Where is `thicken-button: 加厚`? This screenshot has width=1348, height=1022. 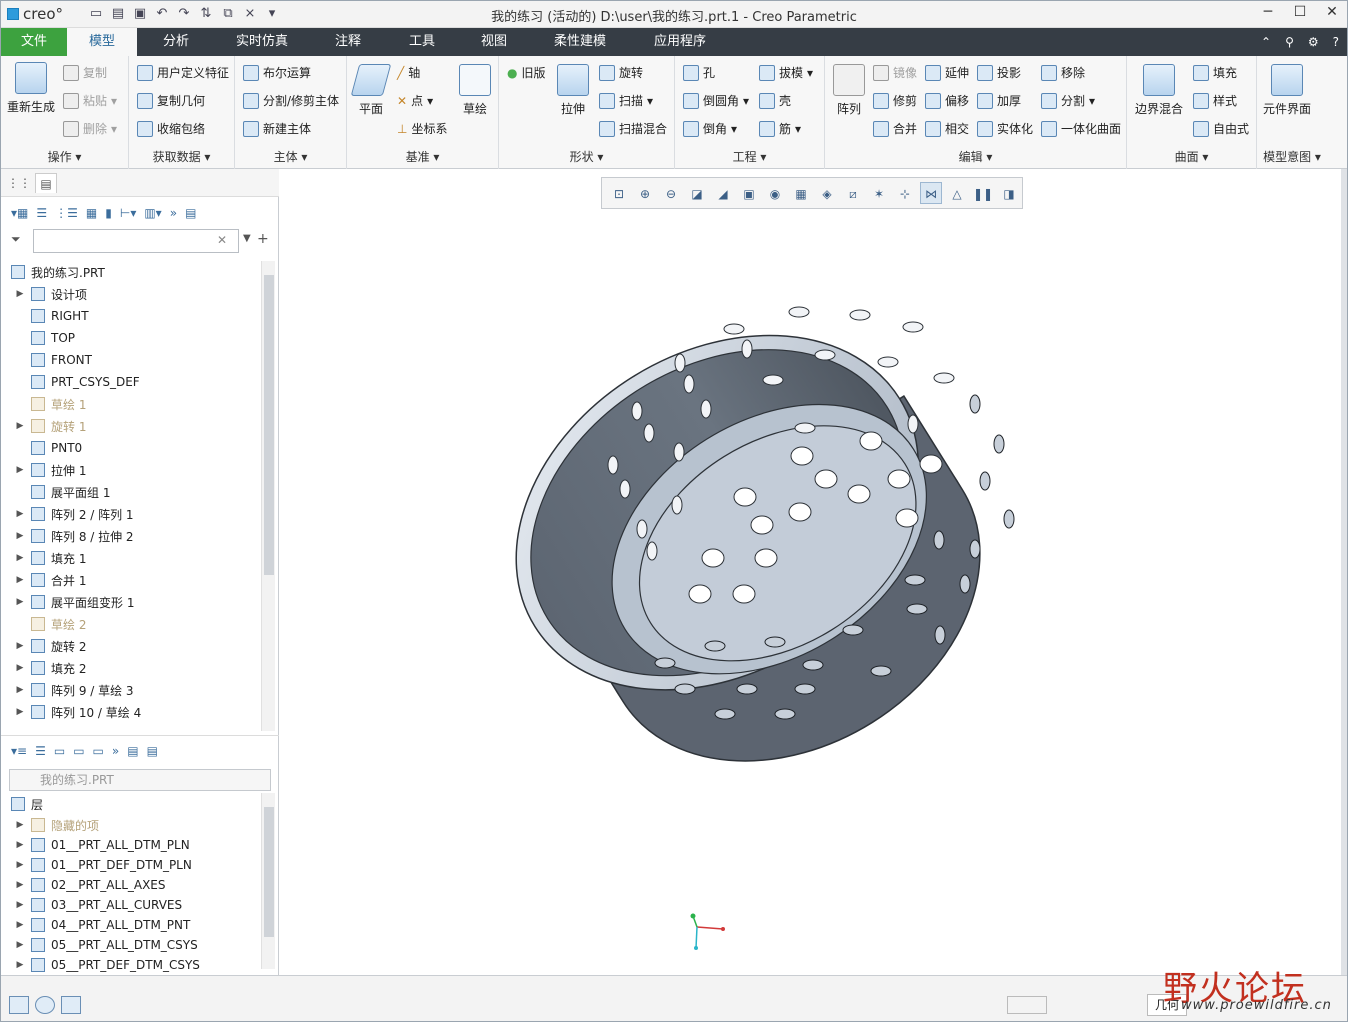
thicken-button: 加厚 is located at coordinates (999, 100).